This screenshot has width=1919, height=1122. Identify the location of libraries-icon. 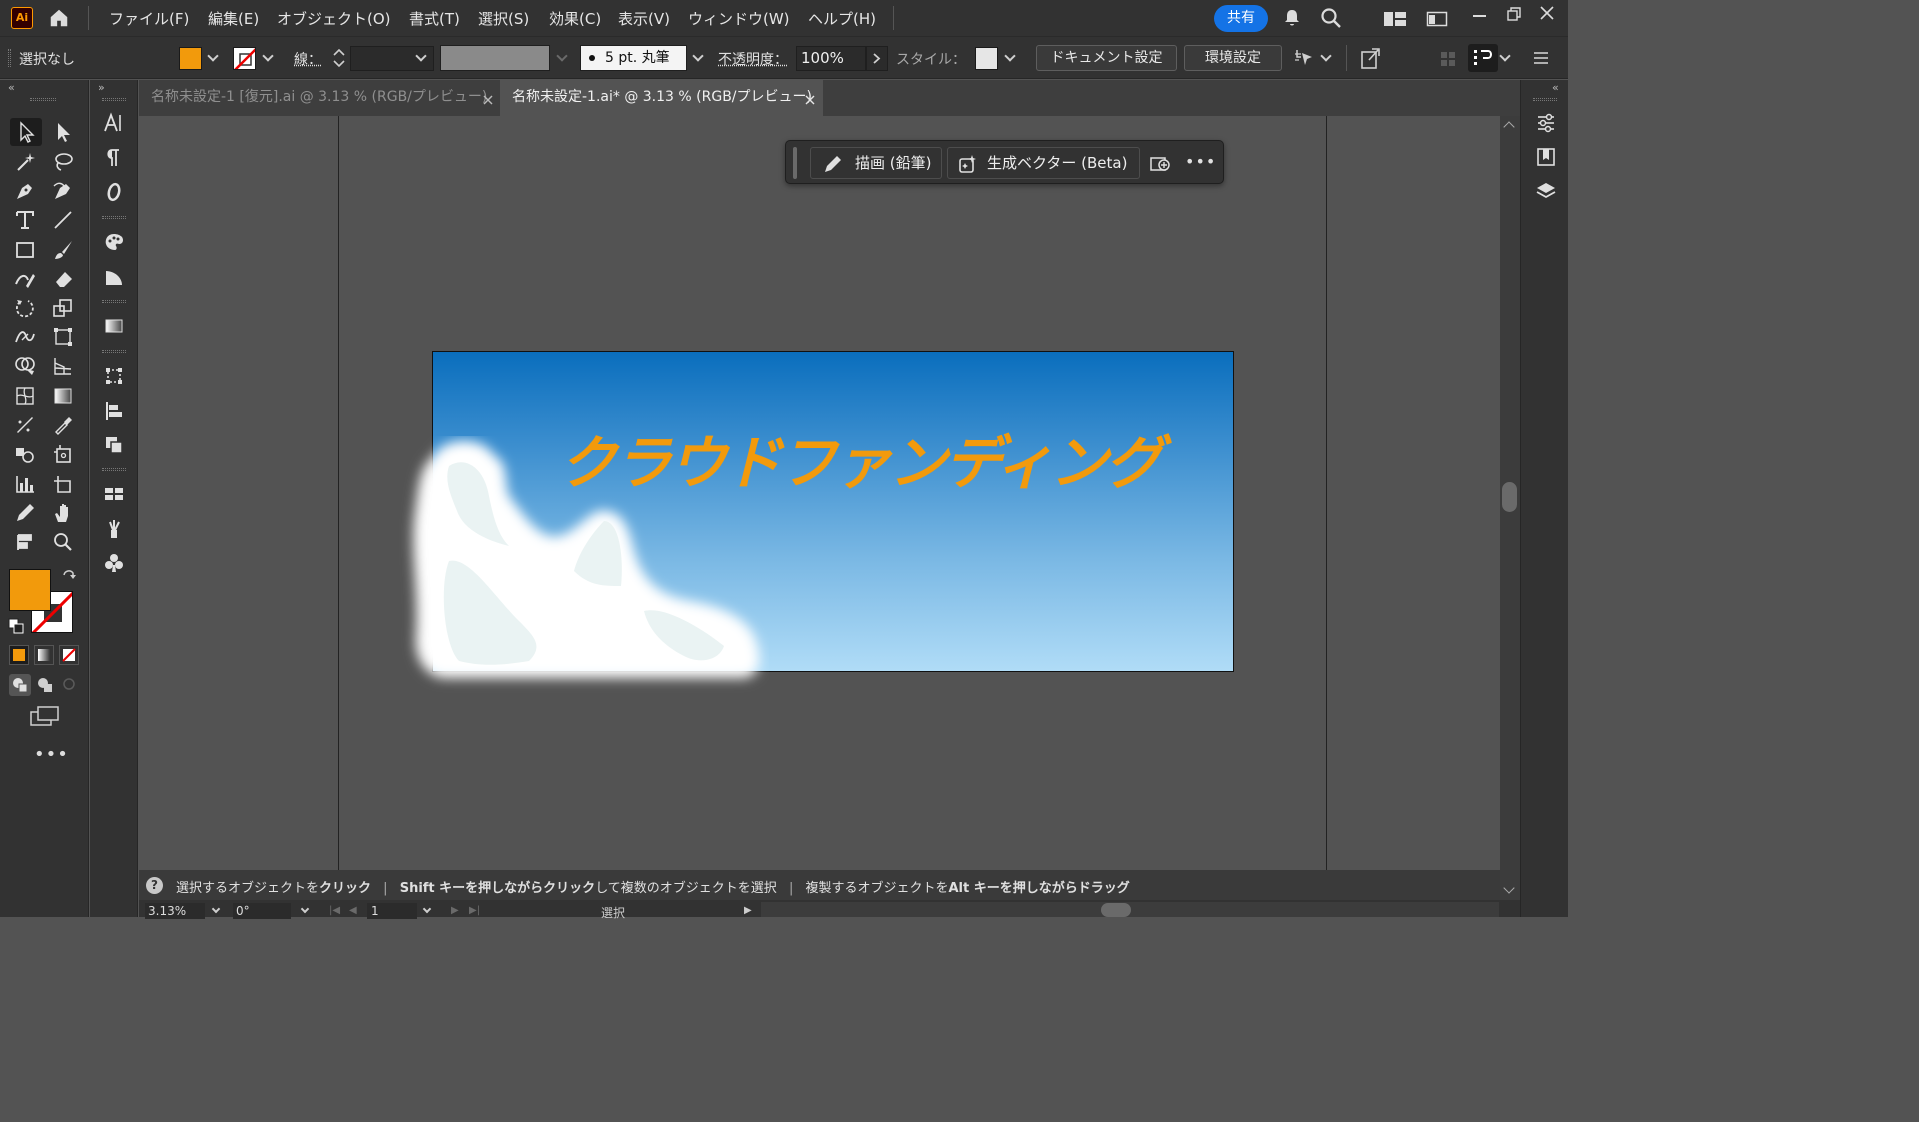
(1546, 157).